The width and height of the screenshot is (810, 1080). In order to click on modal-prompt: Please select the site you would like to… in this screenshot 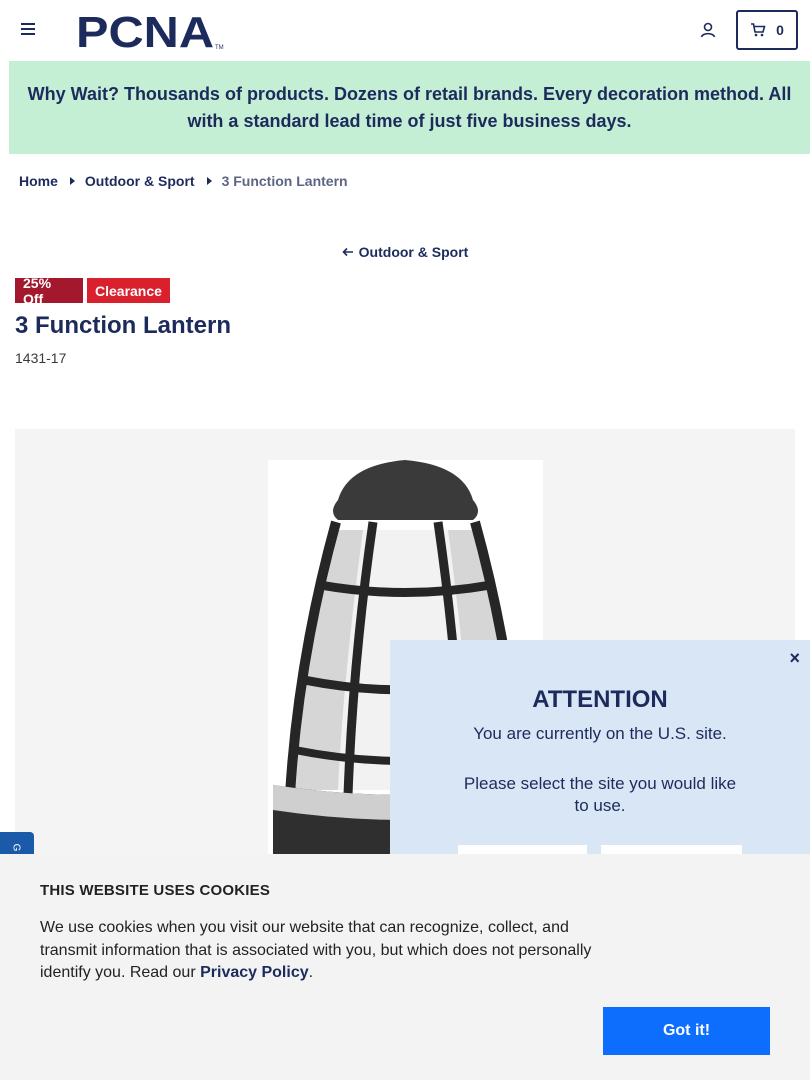, I will do `click(600, 794)`.